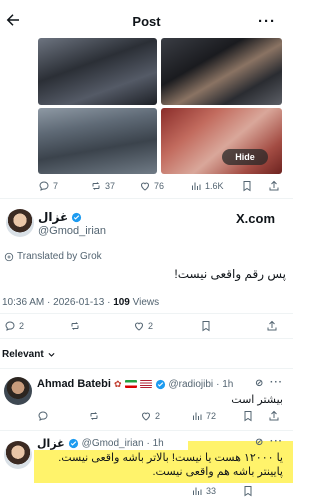 Image resolution: width=320 pixels, height=500 pixels. I want to click on hide-media-button: Hide, so click(245, 157).